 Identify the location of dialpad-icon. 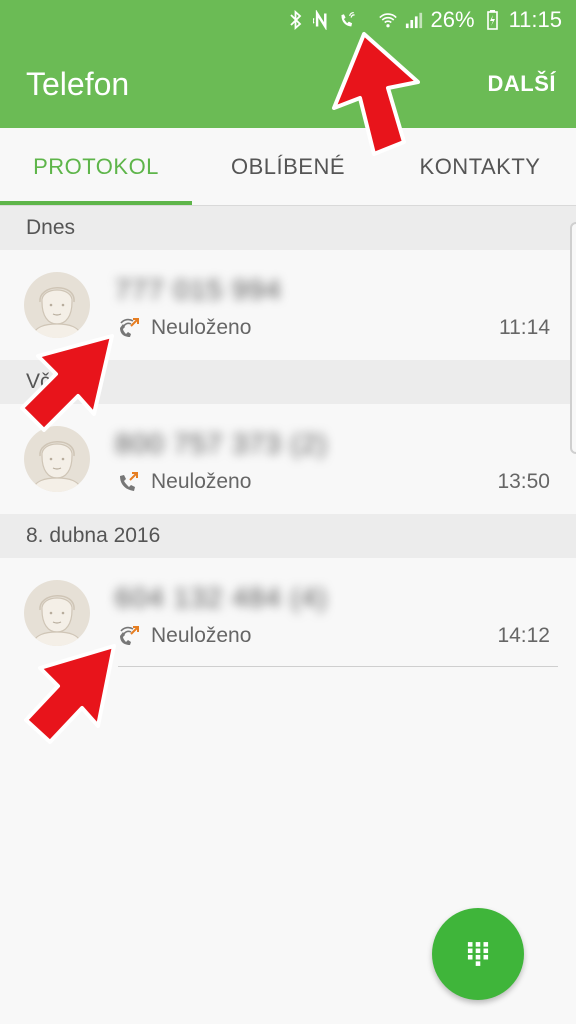
(478, 954).